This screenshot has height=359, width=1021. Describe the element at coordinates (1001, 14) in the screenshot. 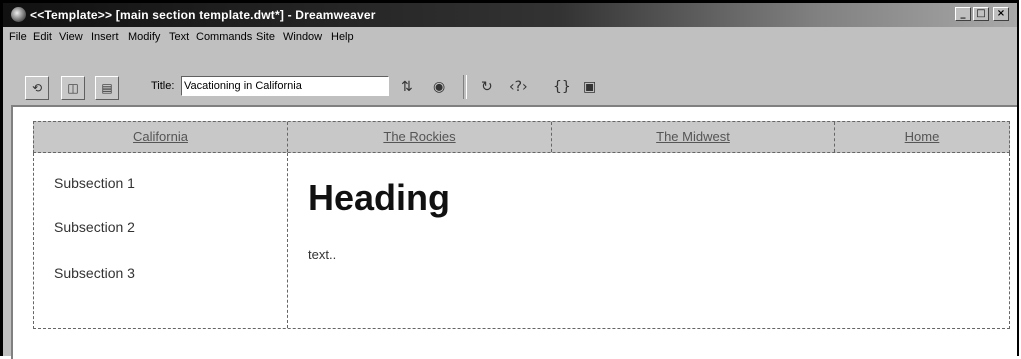

I see `close-button: ×` at that location.